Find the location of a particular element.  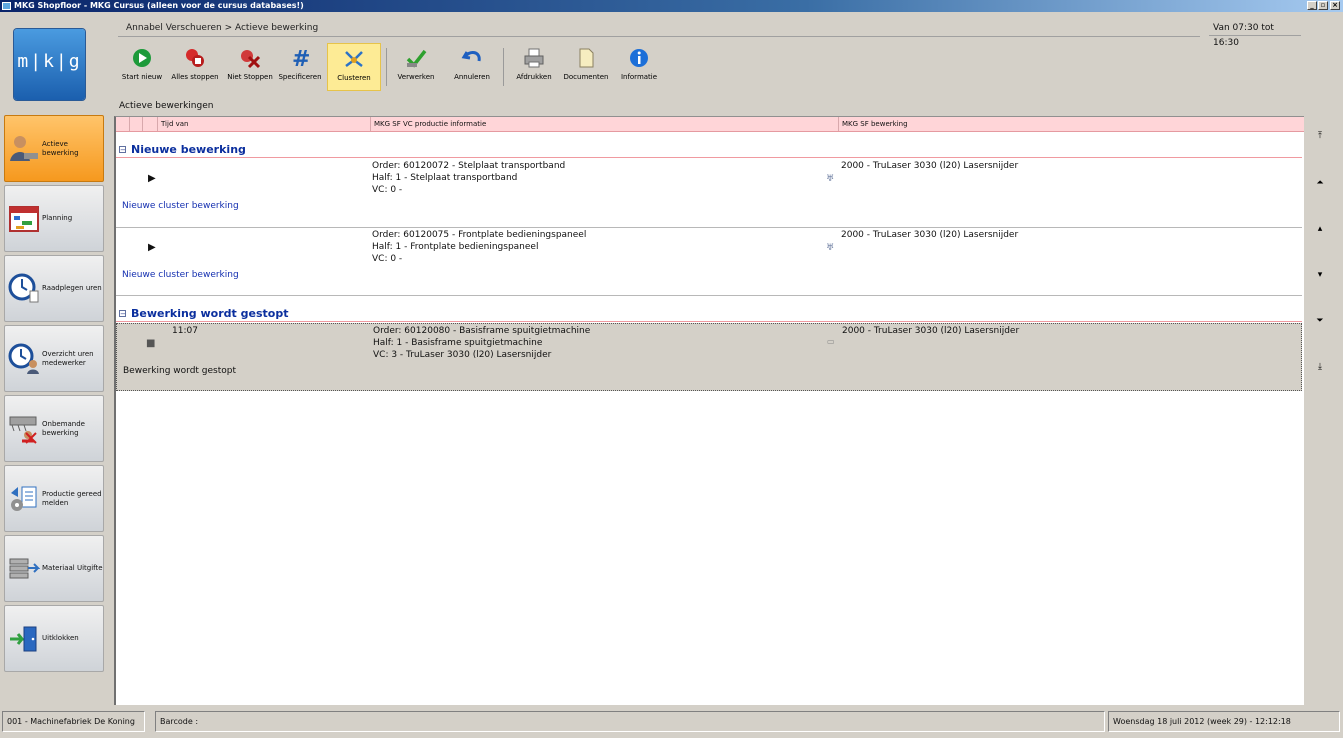

group-label: Bewerking wordt gestopt is located at coordinates (210, 313).